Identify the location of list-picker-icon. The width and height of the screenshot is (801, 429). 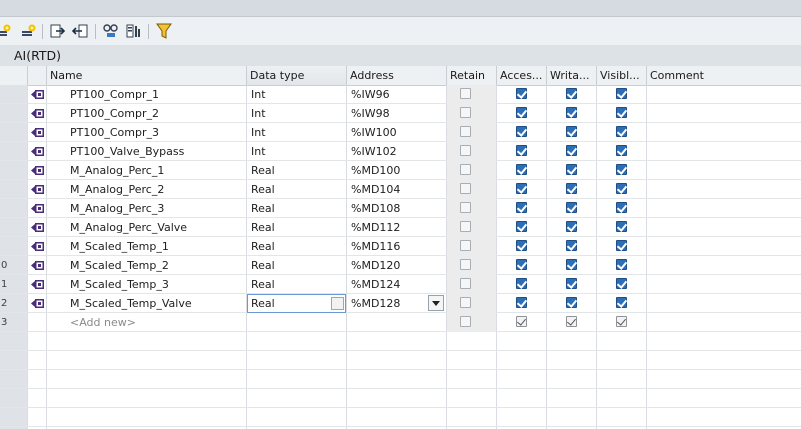
(337, 303).